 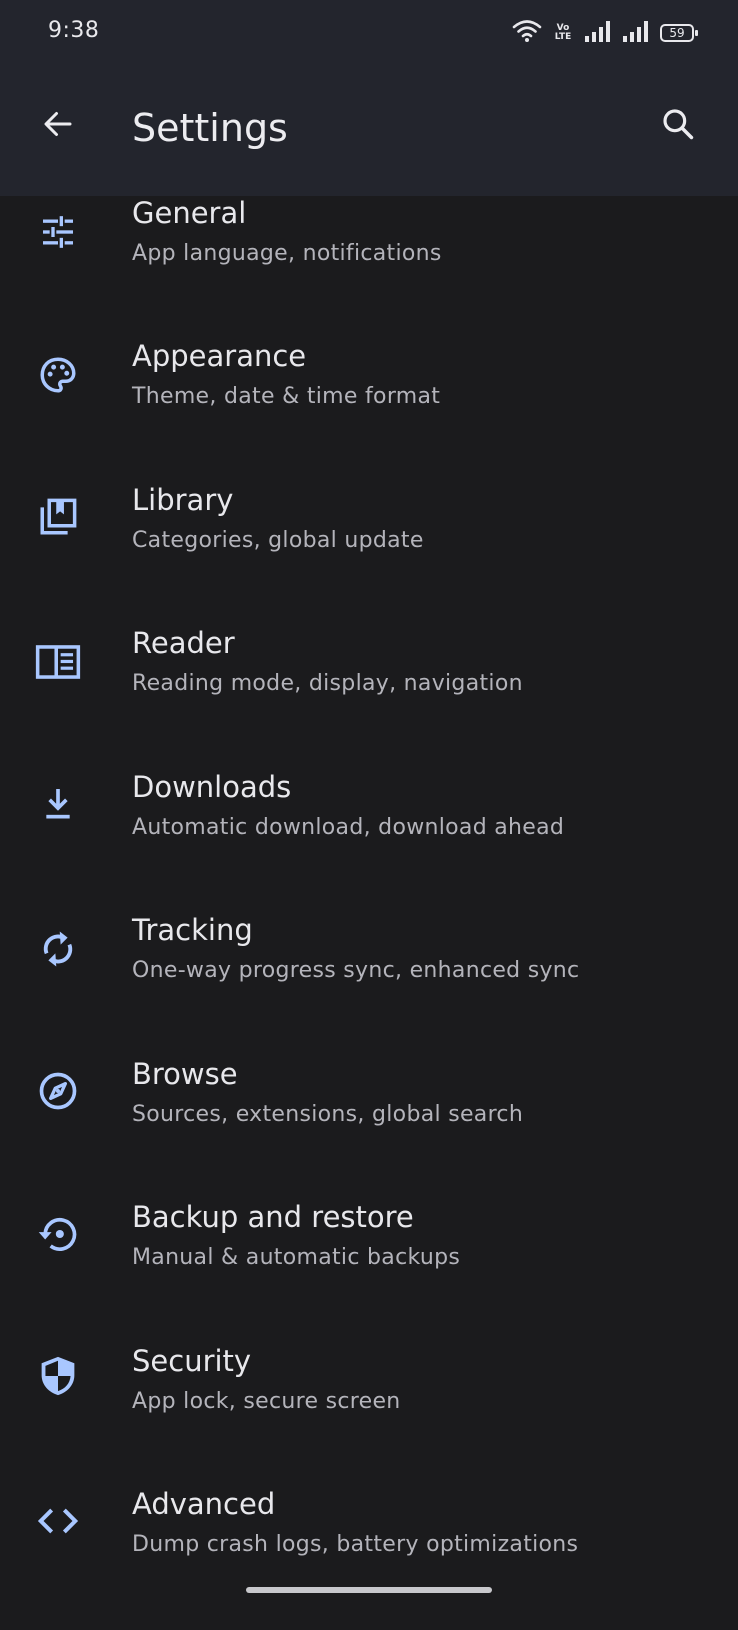 I want to click on volte-indicator: Vo LTE, so click(x=563, y=32).